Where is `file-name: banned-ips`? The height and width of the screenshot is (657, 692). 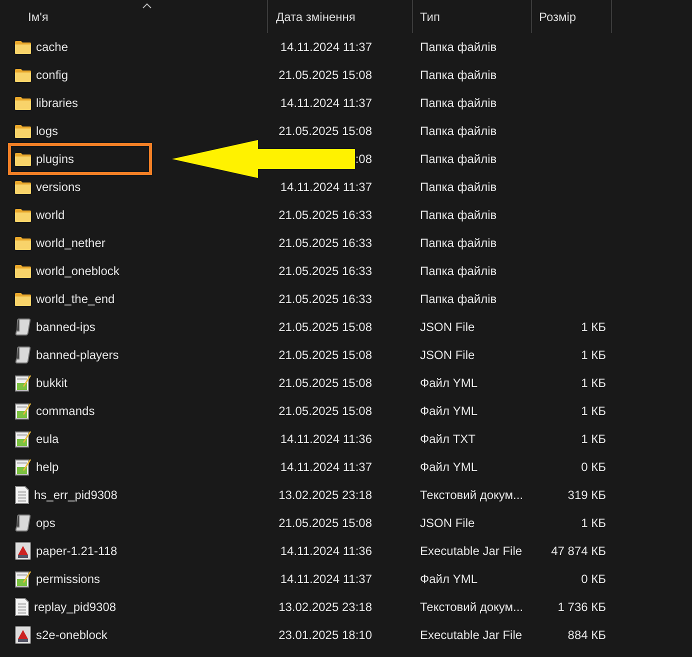 file-name: banned-ips is located at coordinates (66, 327).